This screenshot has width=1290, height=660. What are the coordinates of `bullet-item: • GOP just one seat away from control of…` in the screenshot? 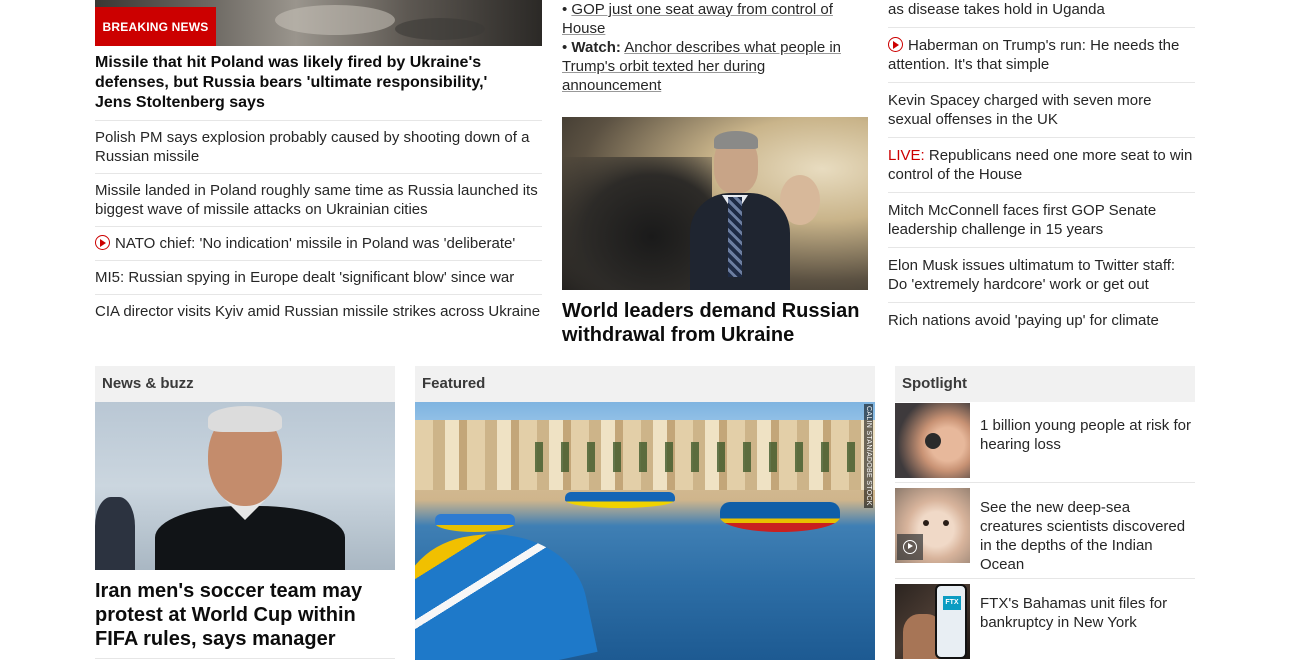 It's located at (715, 19).